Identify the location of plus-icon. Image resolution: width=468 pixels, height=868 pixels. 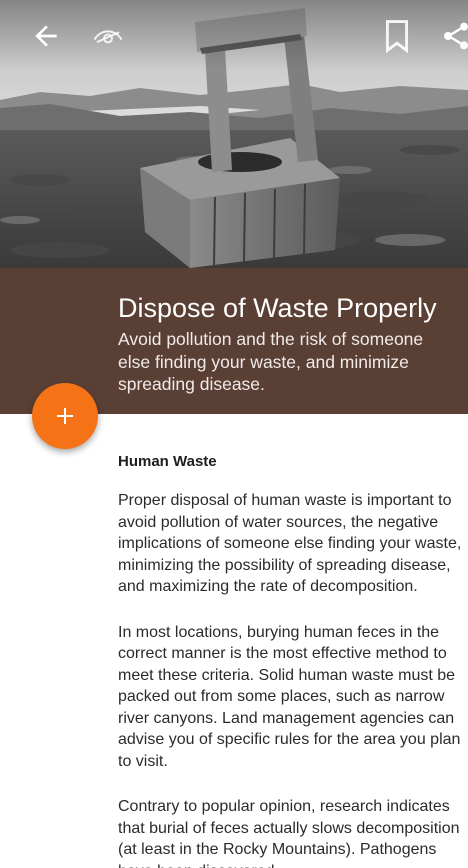
(65, 416).